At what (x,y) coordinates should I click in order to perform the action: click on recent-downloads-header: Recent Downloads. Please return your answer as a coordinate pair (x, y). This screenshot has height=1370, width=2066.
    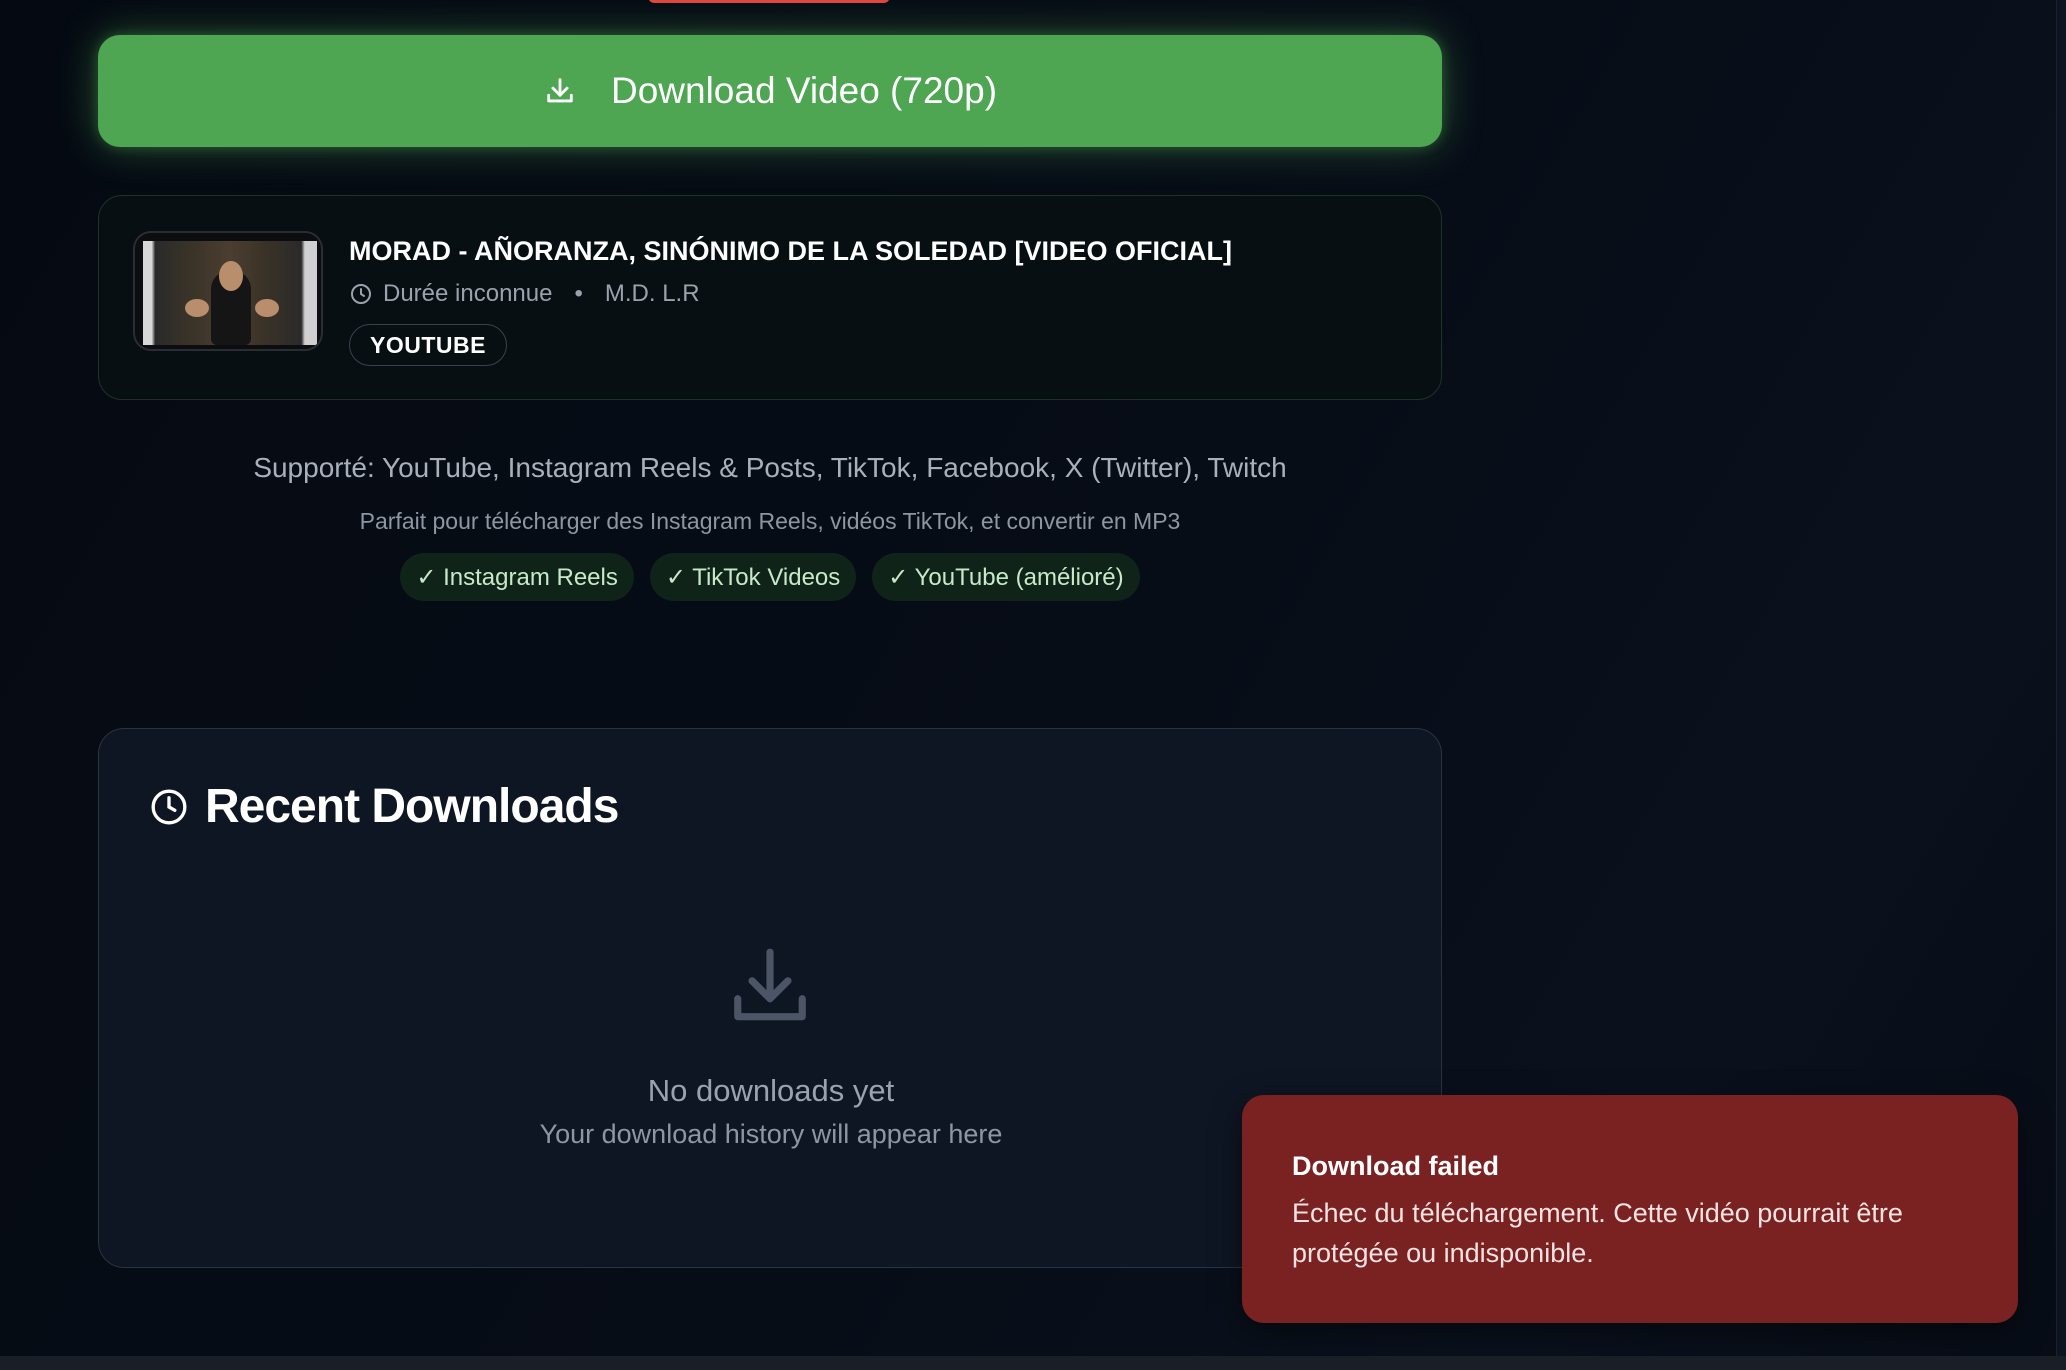
    Looking at the image, I should click on (384, 806).